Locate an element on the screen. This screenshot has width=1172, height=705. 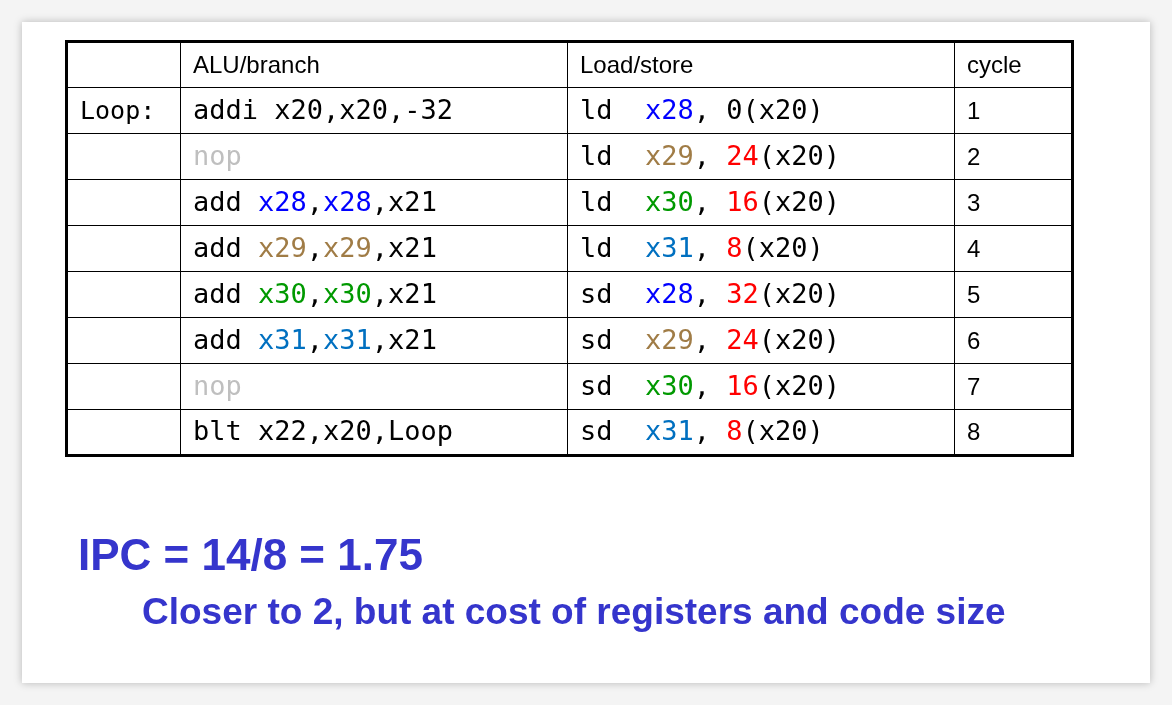
code-text: add x29,x29,x21 is located at coordinates (315, 247).